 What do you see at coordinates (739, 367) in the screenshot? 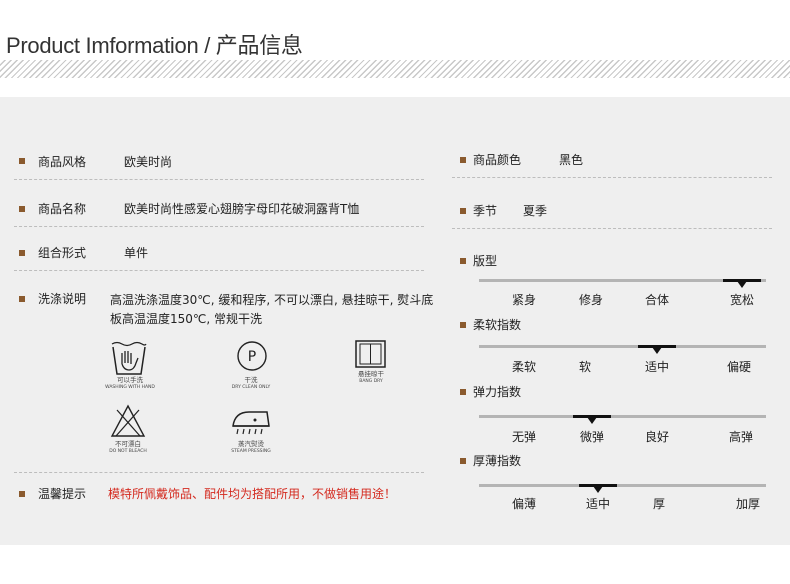
I see `scale-option: 偏硬` at bounding box center [739, 367].